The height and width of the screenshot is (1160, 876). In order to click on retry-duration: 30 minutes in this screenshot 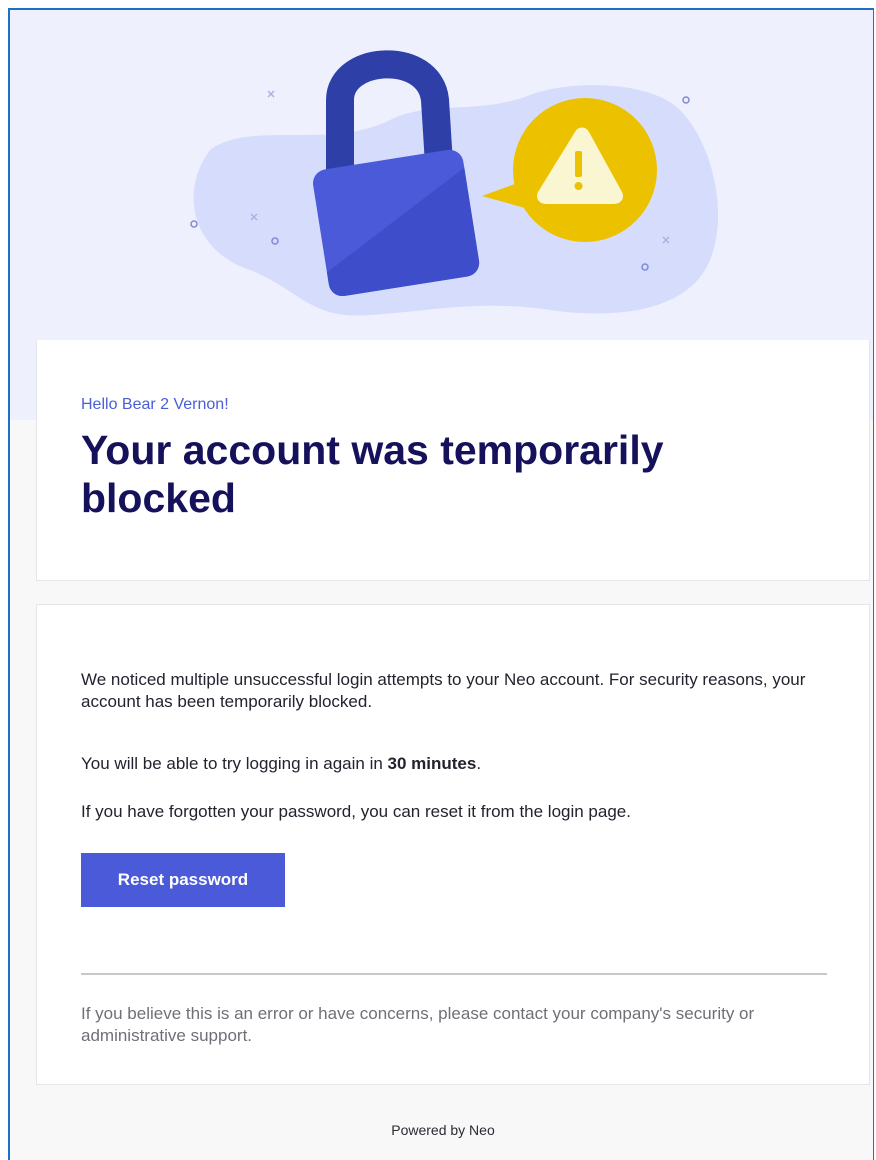, I will do `click(432, 763)`.